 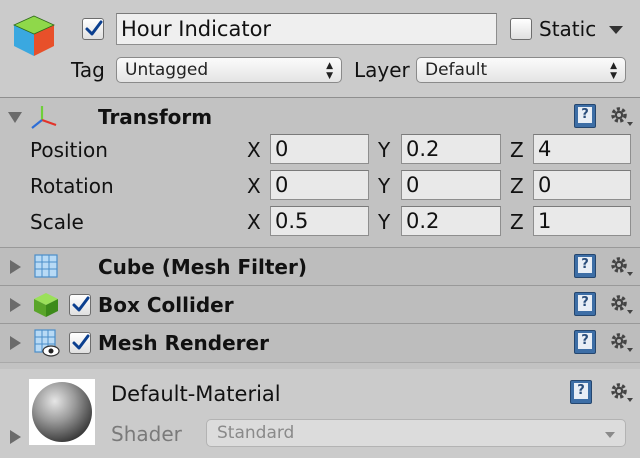 What do you see at coordinates (166, 305) in the screenshot?
I see `box-collider-title: Box Collider` at bounding box center [166, 305].